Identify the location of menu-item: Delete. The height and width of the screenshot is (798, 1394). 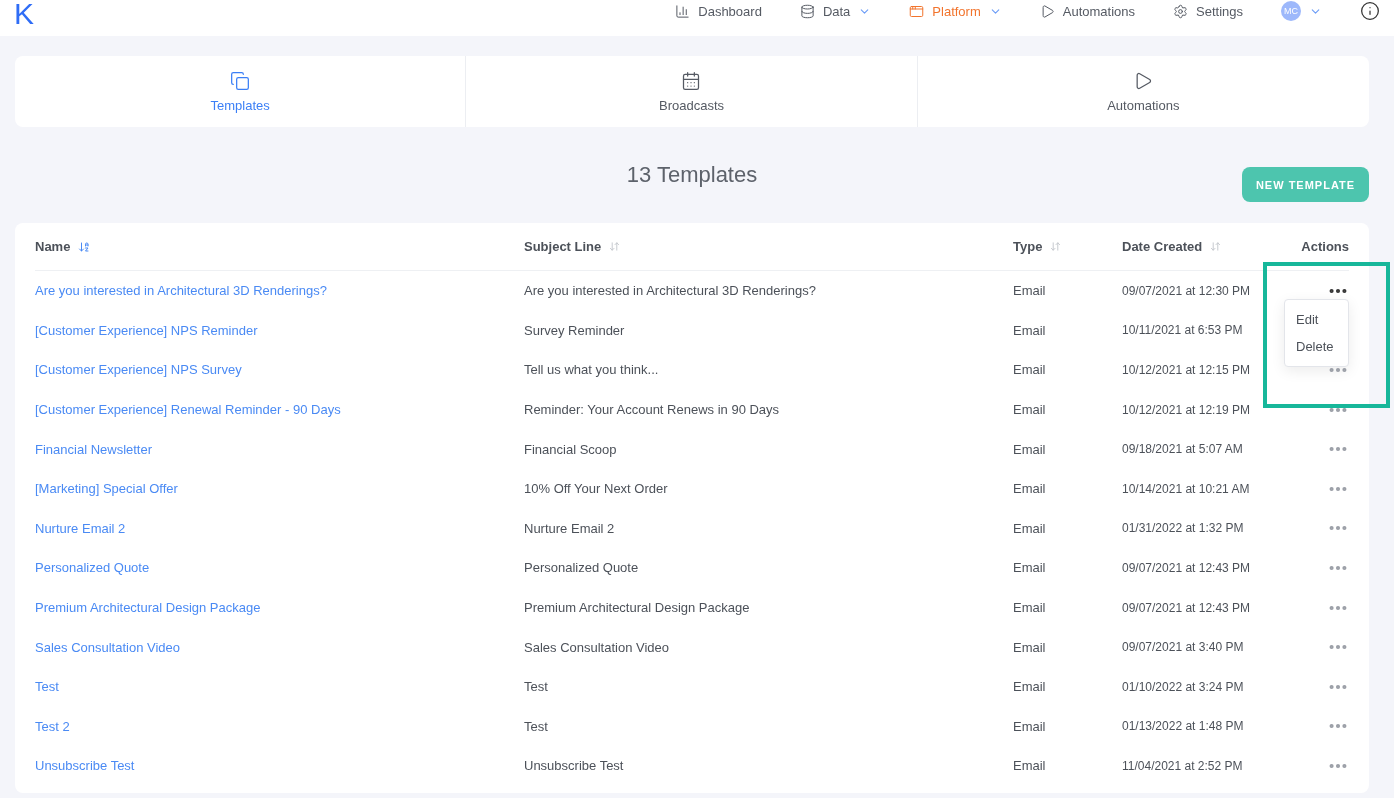
(1316, 346).